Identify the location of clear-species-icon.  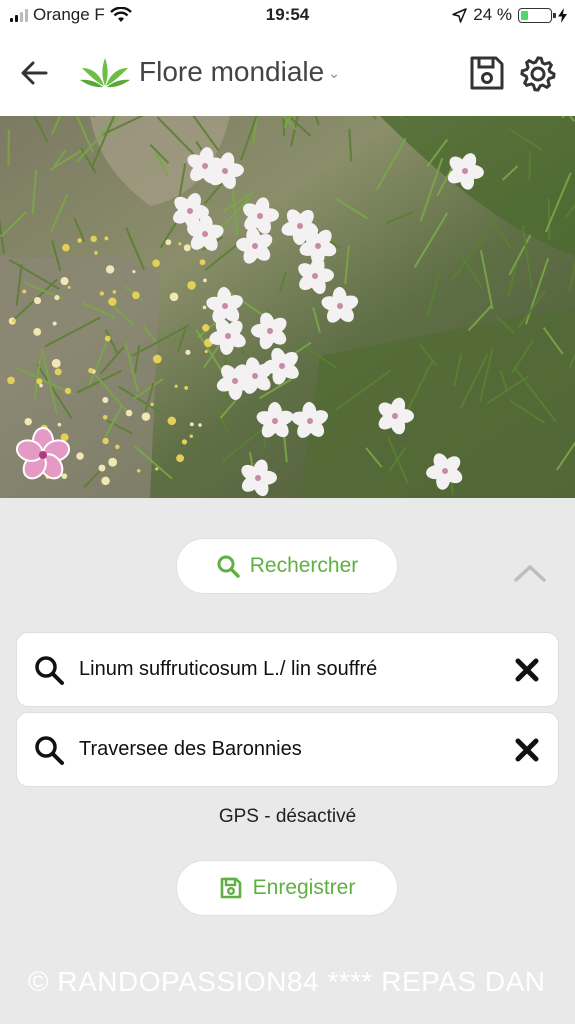
(527, 670).